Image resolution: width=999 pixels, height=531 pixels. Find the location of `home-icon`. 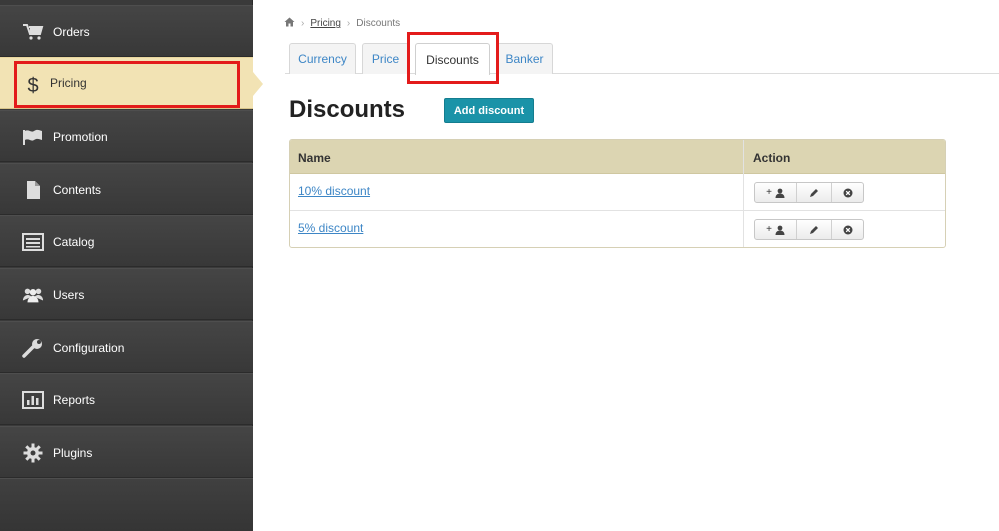

home-icon is located at coordinates (289, 23).